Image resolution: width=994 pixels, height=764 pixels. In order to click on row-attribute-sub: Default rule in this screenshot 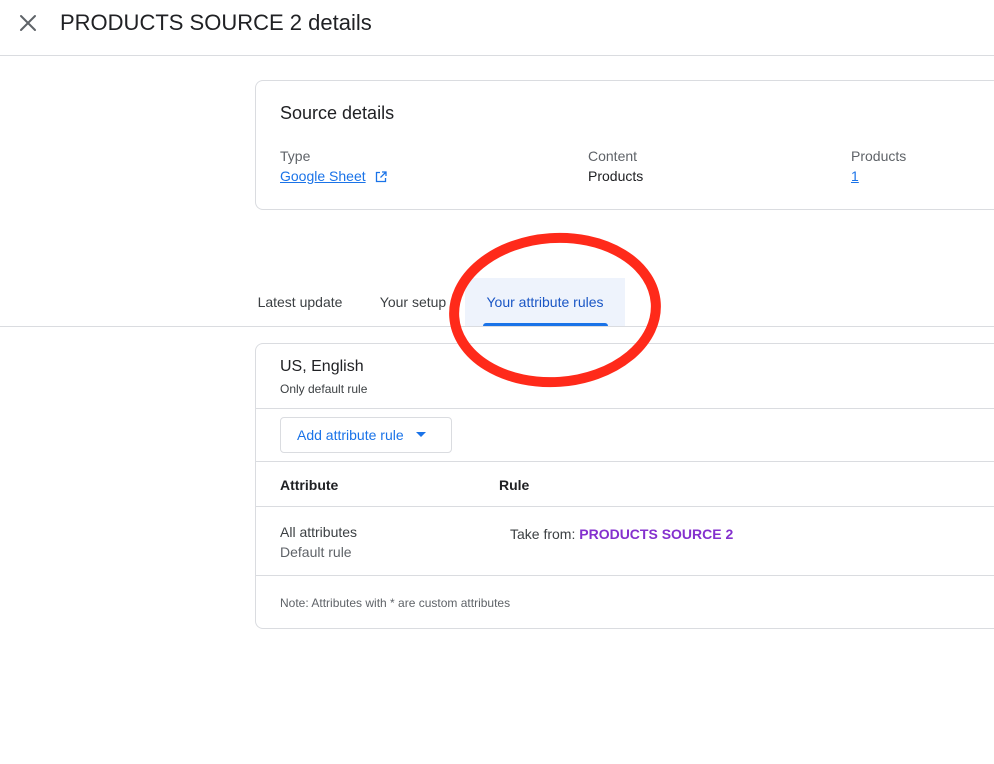, I will do `click(316, 552)`.